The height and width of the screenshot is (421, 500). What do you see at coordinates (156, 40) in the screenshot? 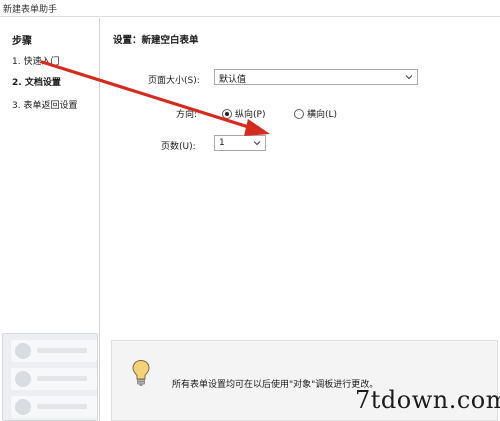
I see `section-title: 设置：新建空白表单` at bounding box center [156, 40].